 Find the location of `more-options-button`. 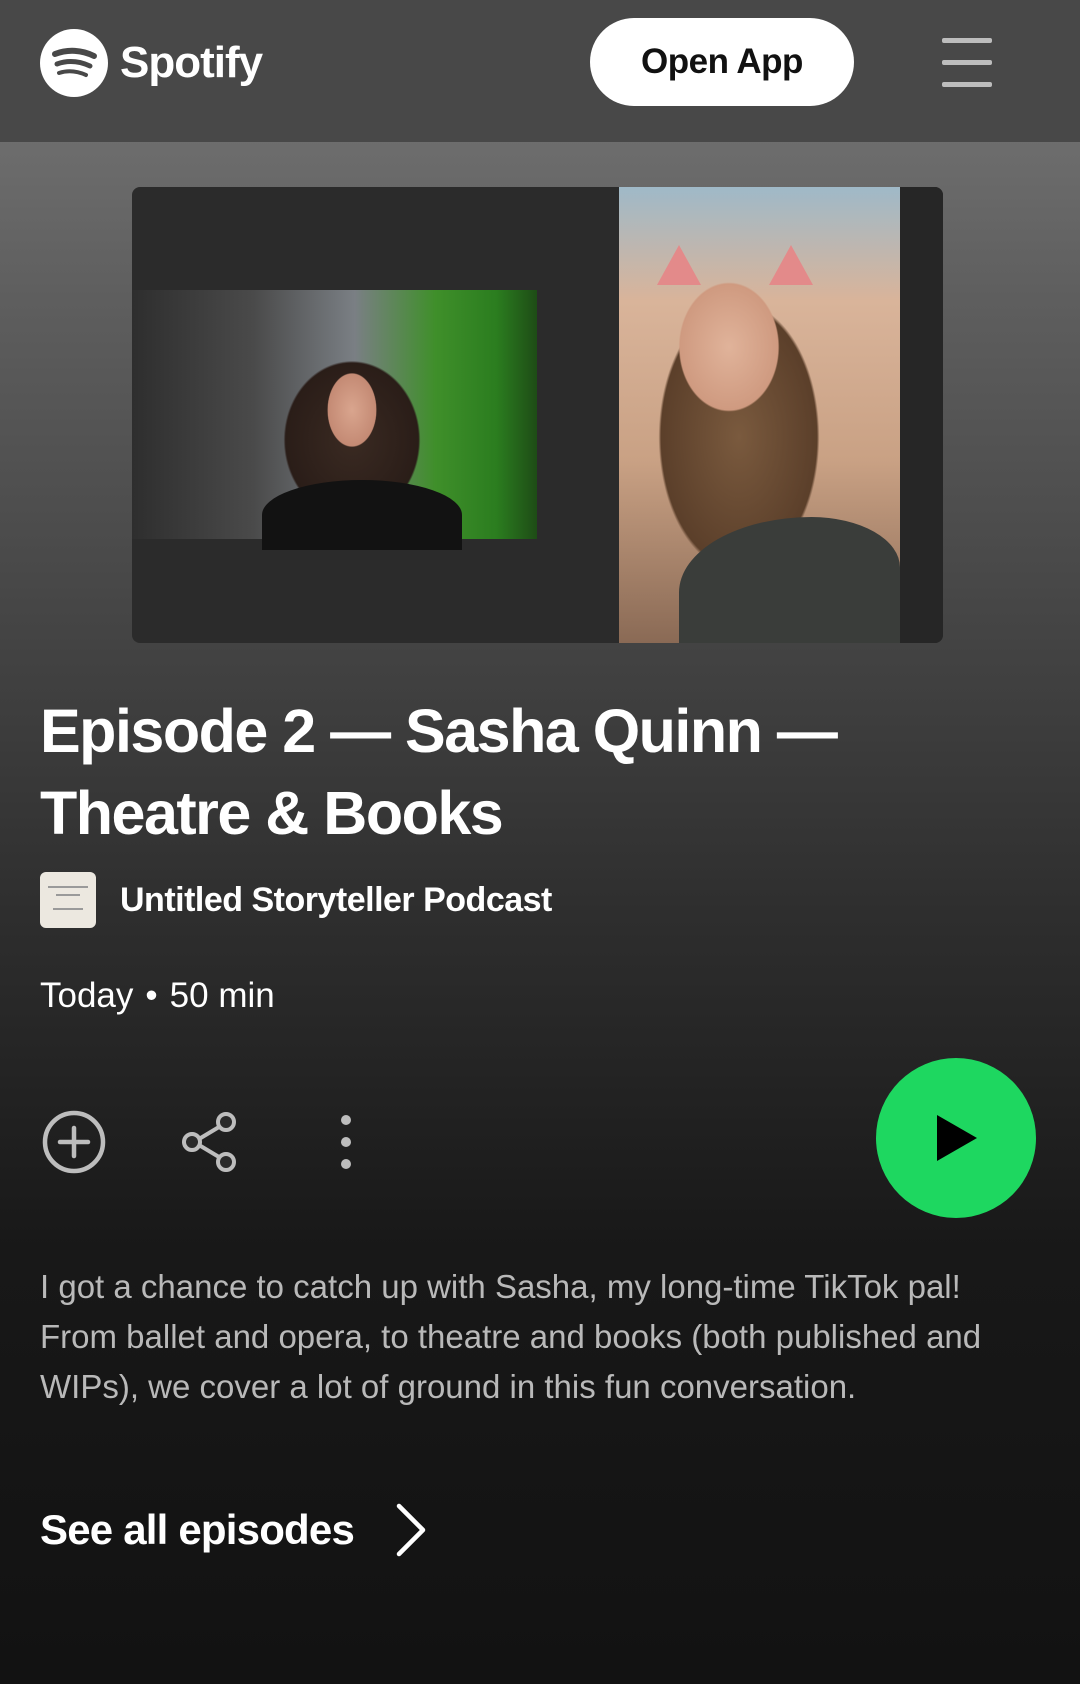

more-options-button is located at coordinates (346, 1142).